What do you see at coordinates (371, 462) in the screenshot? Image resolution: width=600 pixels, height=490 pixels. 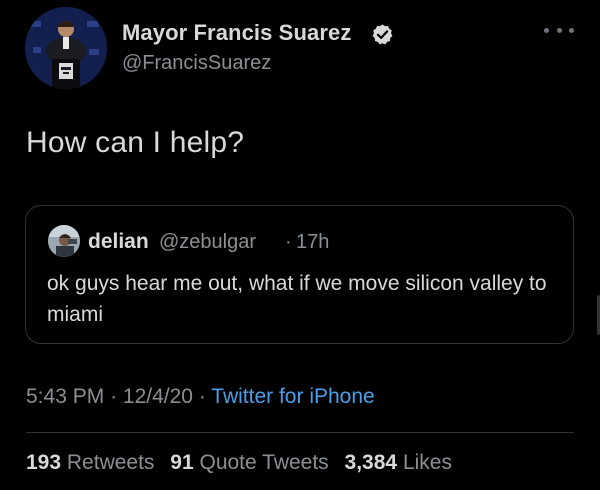 I see `likes-count: 3,384` at bounding box center [371, 462].